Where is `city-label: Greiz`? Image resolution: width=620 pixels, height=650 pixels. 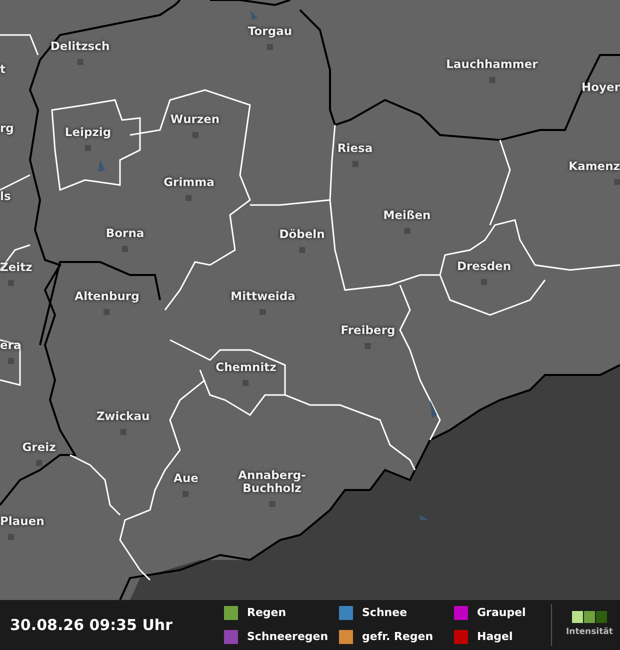 city-label: Greiz is located at coordinates (39, 447).